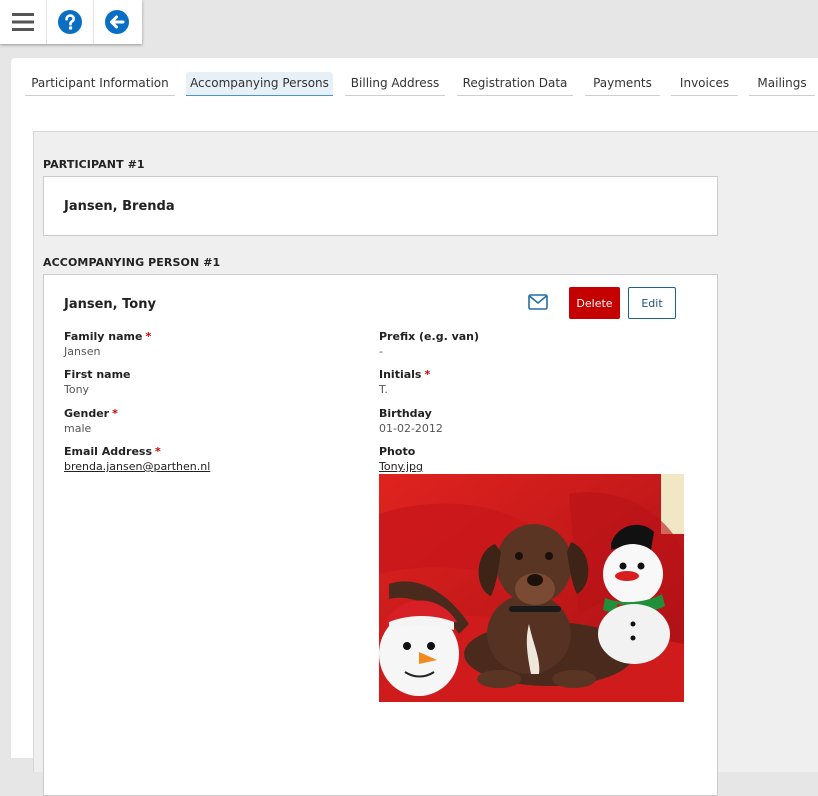 This screenshot has width=818, height=796. Describe the element at coordinates (652, 303) in the screenshot. I see `edit-button: Edit` at that location.